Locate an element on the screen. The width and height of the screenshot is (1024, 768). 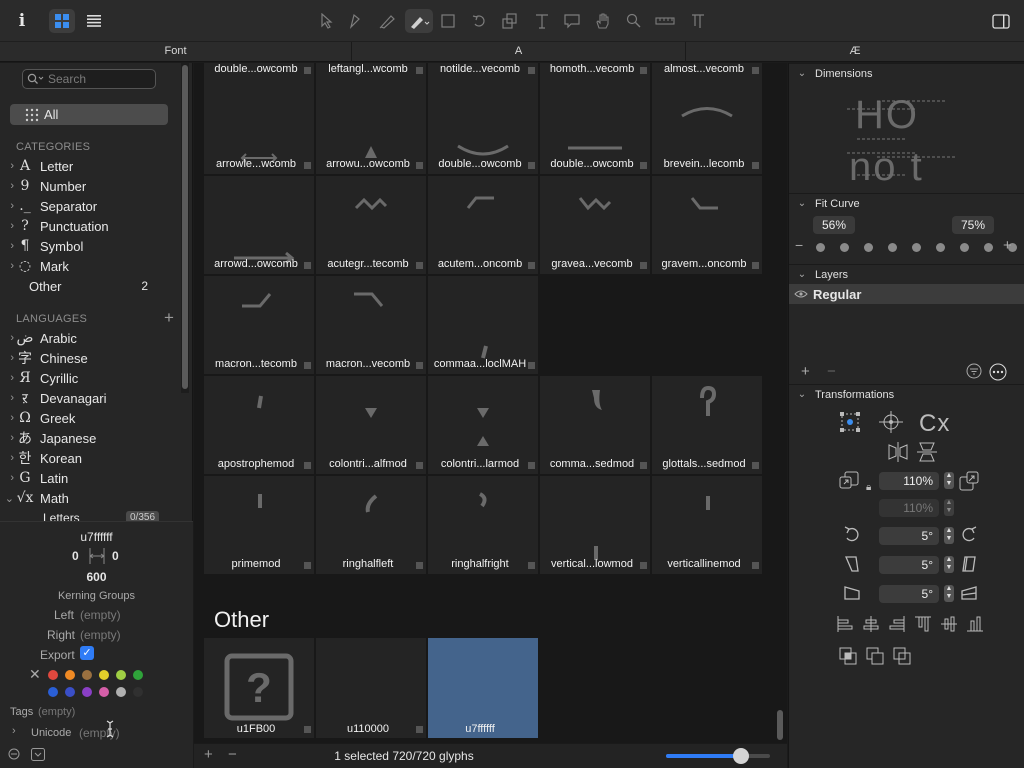
transform-cx-icon: Cx is located at coordinates (934, 424).